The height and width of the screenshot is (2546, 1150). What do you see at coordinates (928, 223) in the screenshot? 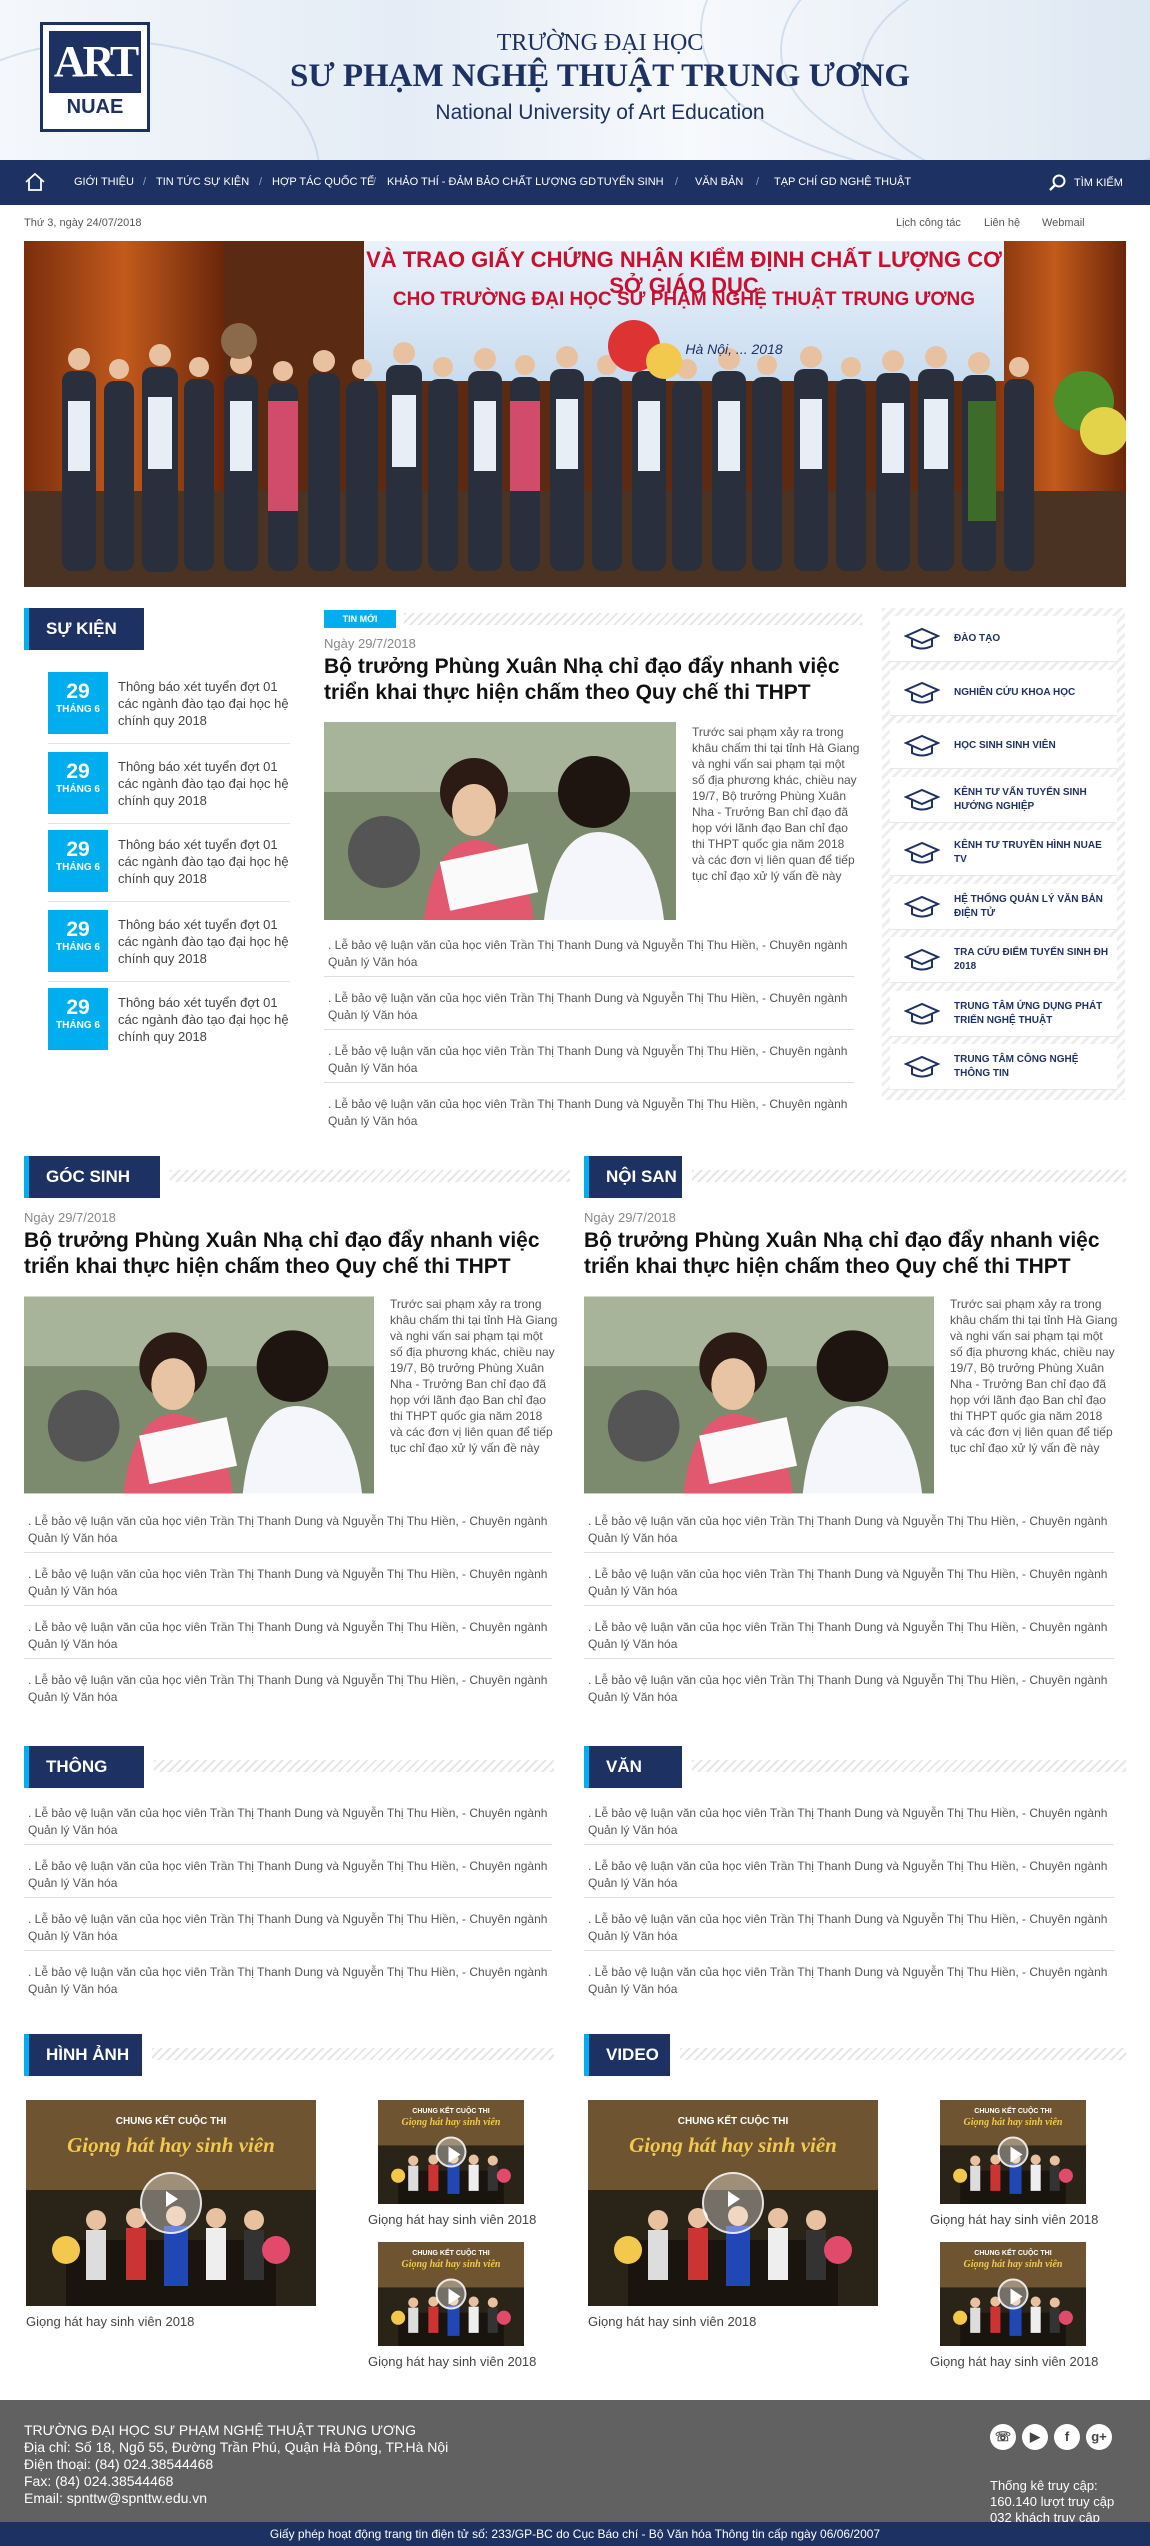
I see `link-lich-cong-tac: Lịch công tác` at bounding box center [928, 223].